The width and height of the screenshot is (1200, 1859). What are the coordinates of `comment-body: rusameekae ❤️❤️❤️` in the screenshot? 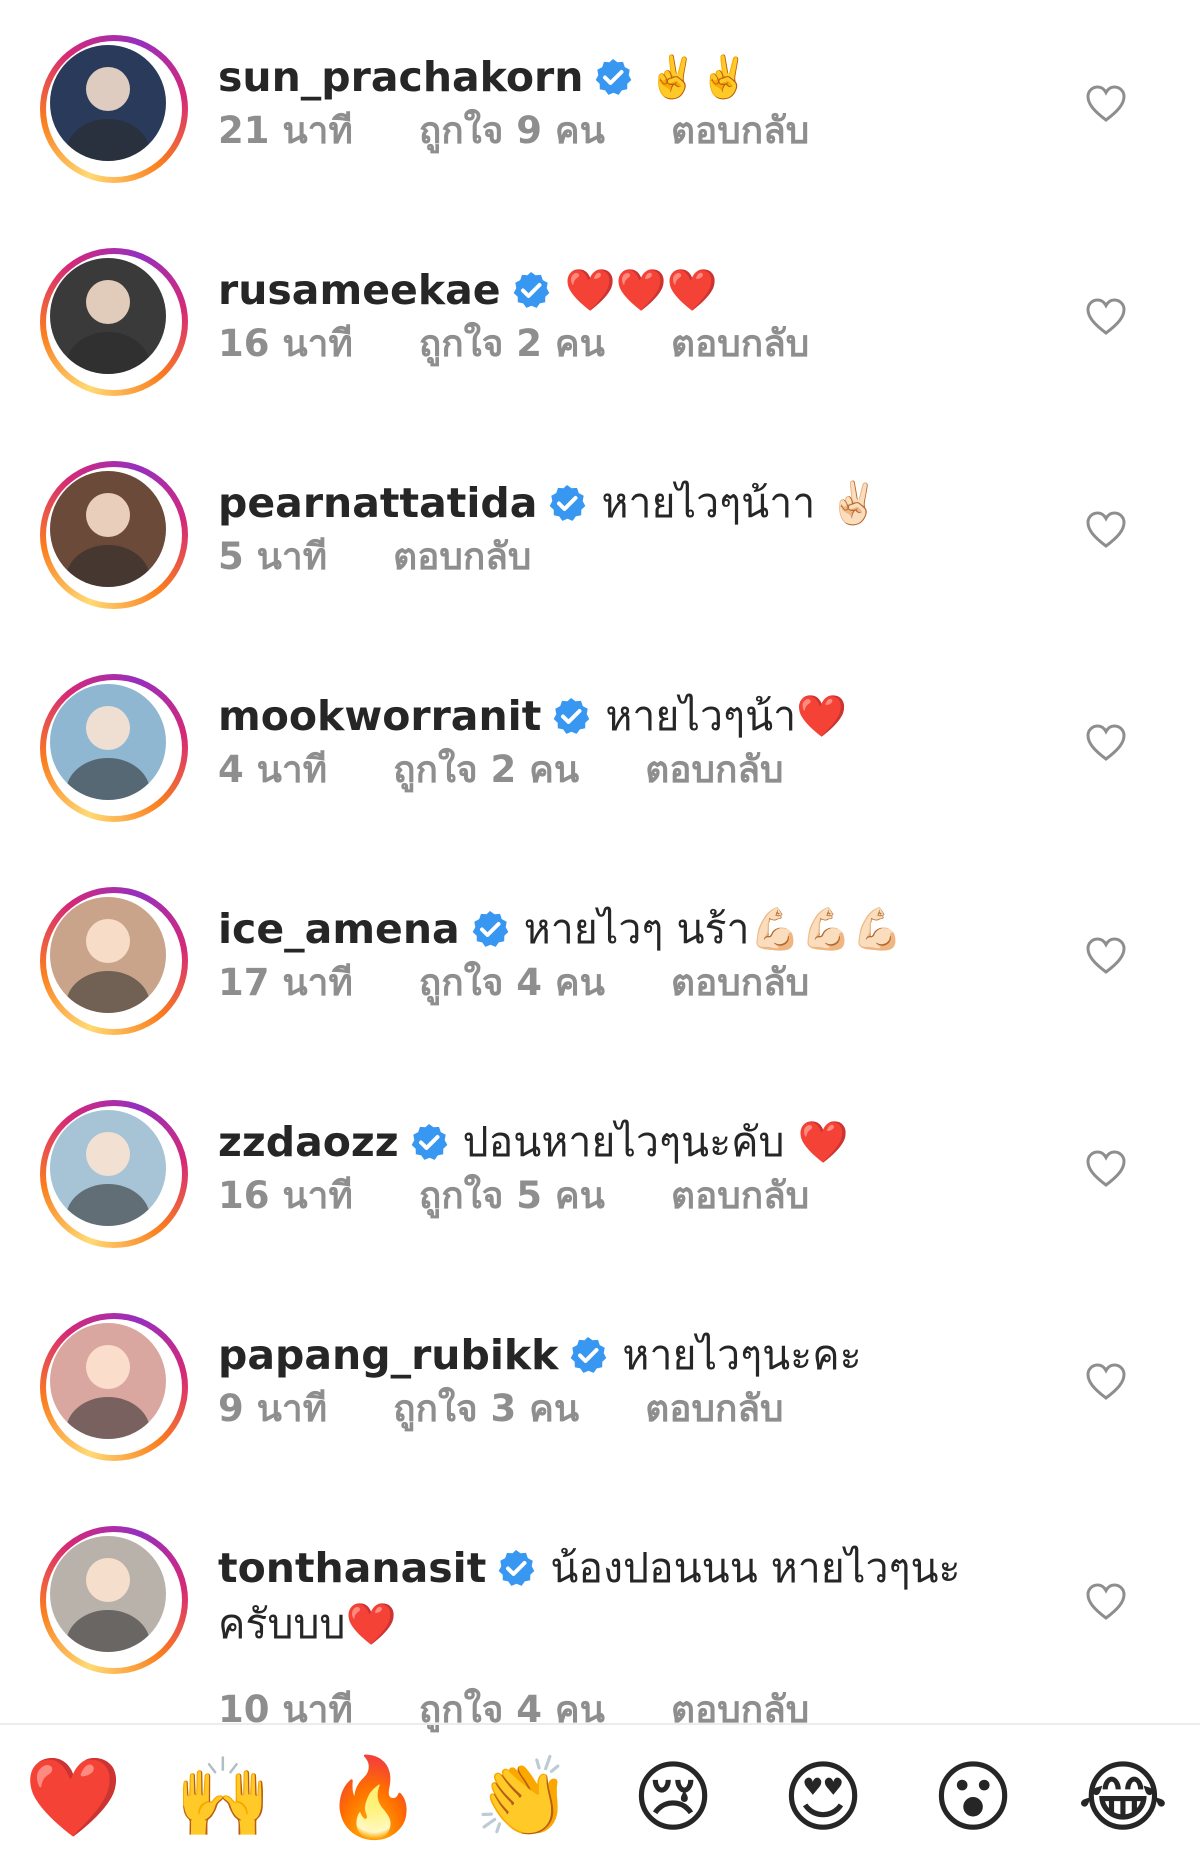 It's located at (468, 290).